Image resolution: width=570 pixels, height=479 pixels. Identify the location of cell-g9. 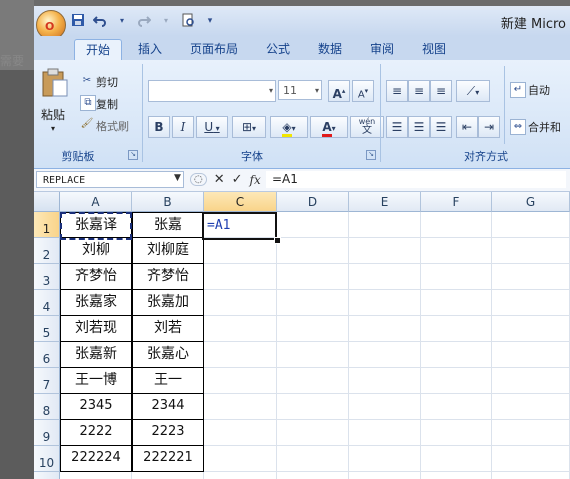
(531, 433).